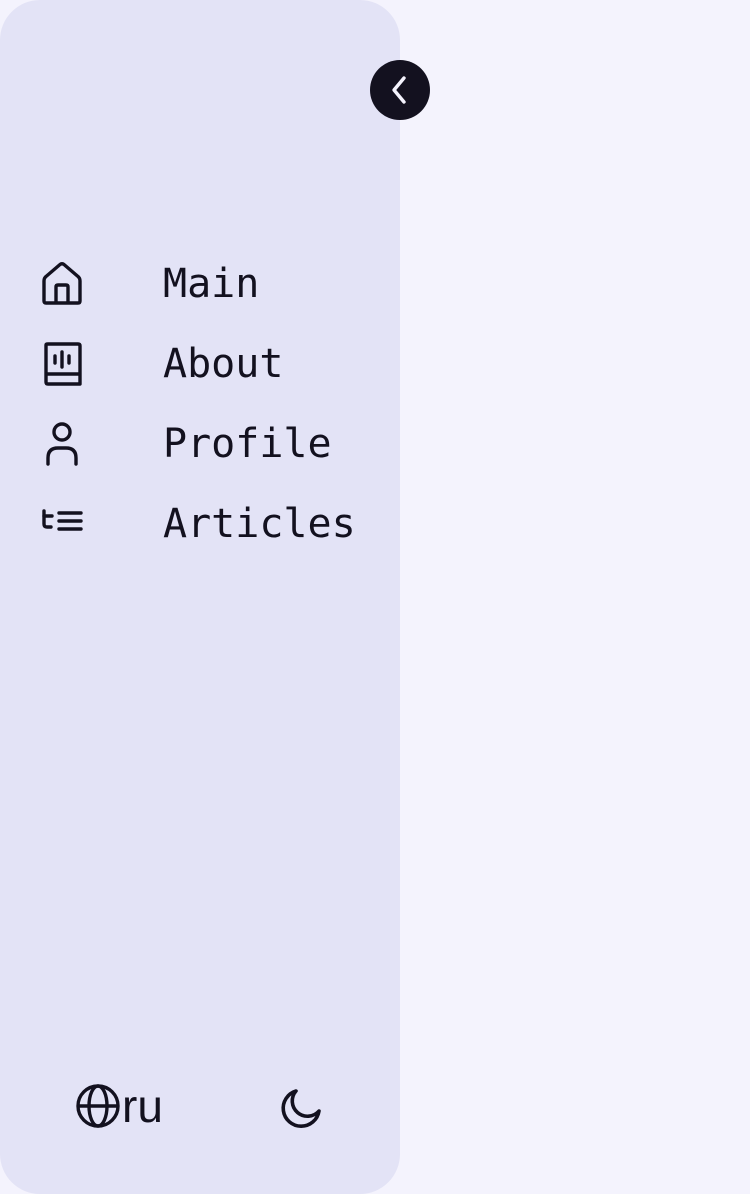 This screenshot has width=750, height=1194. Describe the element at coordinates (63, 524) in the screenshot. I see `list-icon` at that location.